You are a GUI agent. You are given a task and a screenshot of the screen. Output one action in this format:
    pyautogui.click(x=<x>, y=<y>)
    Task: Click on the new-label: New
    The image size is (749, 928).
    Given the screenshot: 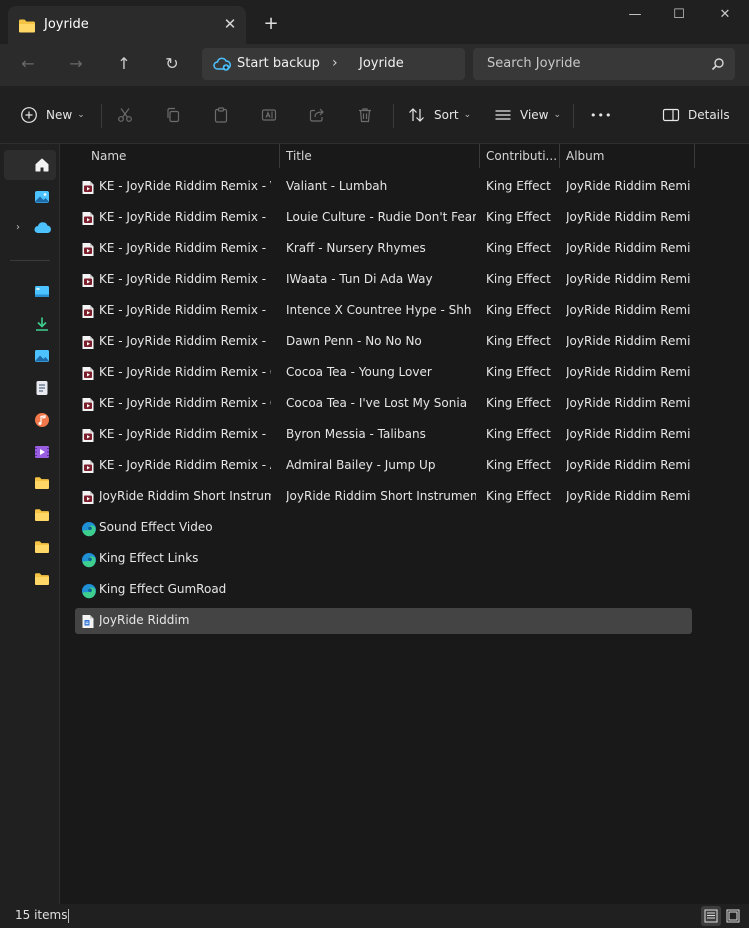 What is the action you would take?
    pyautogui.click(x=59, y=115)
    